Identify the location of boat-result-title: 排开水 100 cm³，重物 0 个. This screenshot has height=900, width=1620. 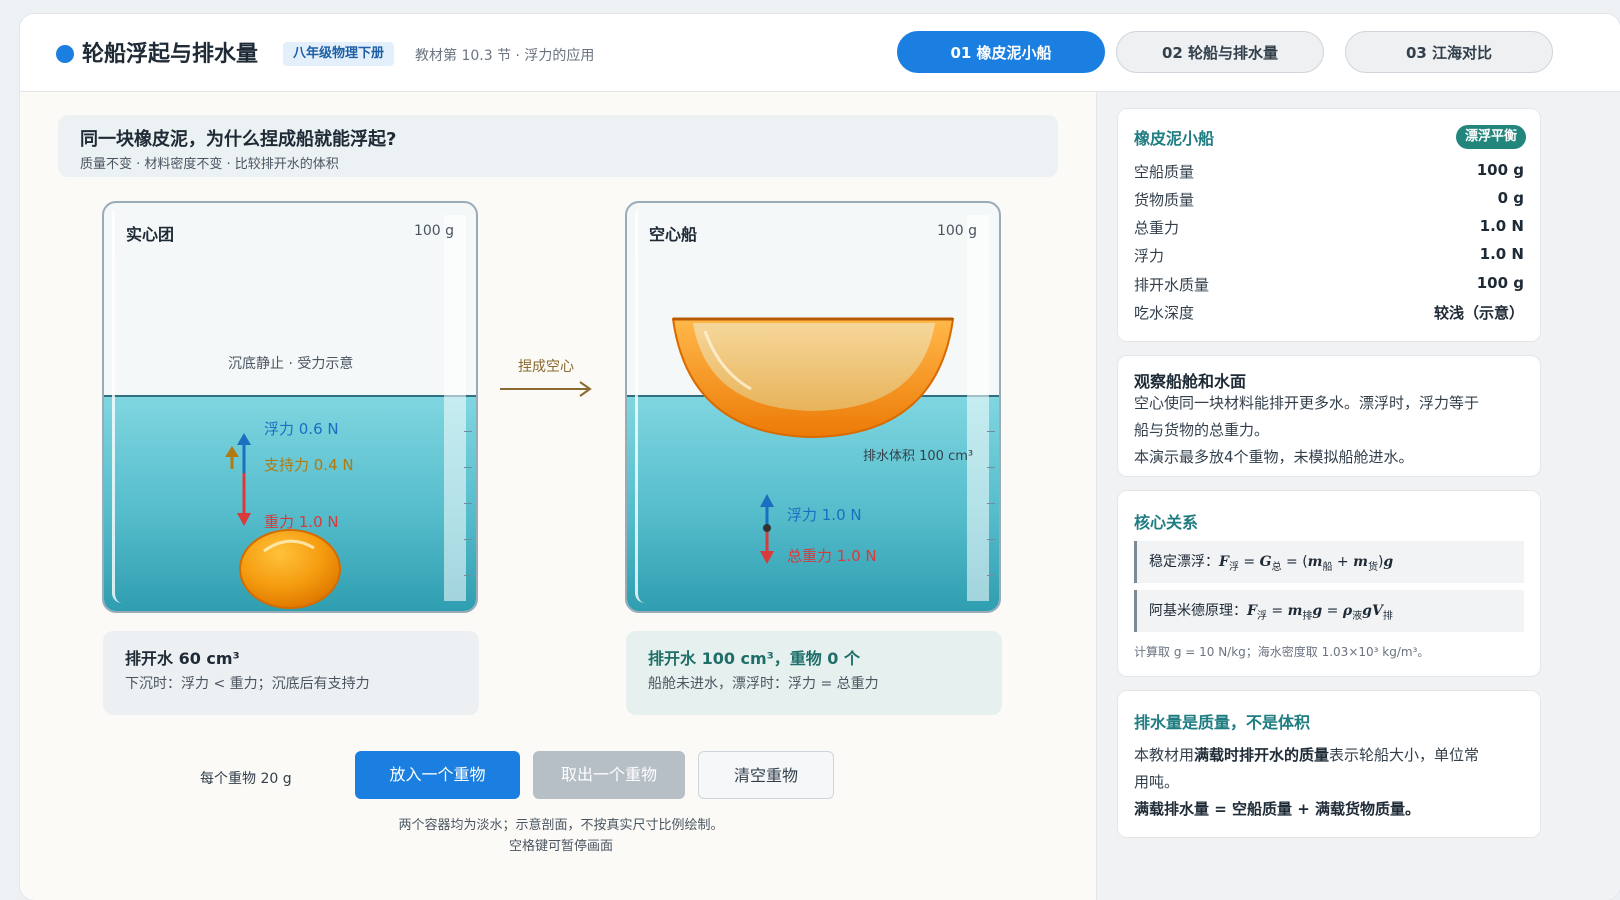
(754, 658).